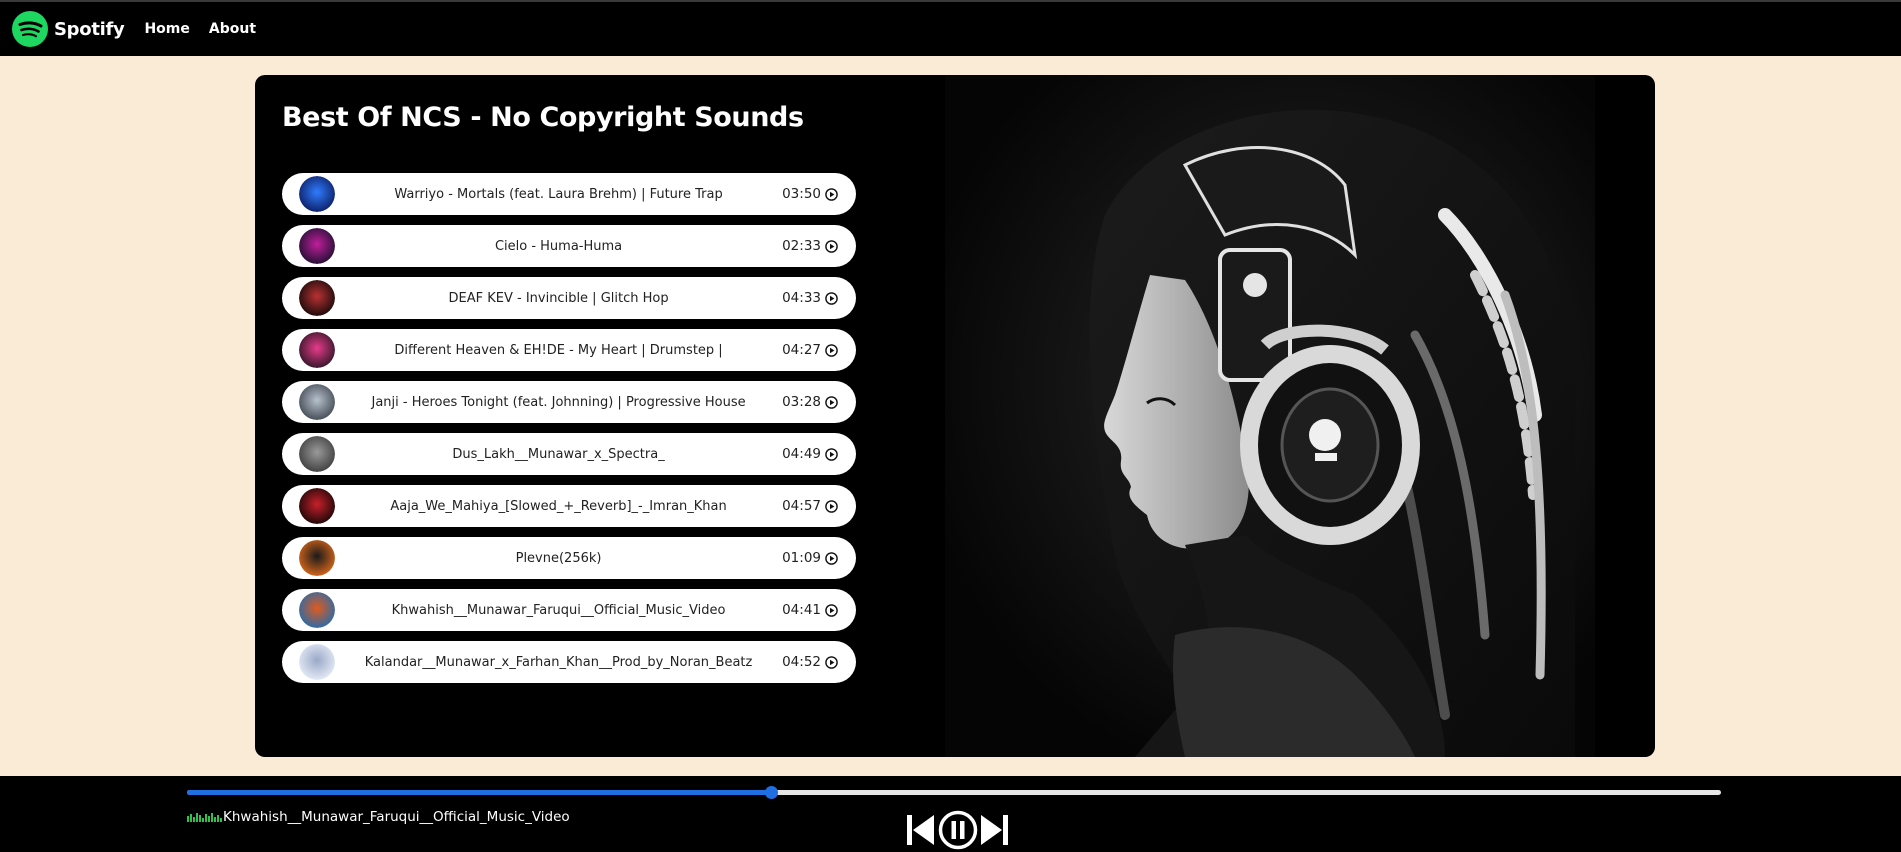 The height and width of the screenshot is (852, 1901). What do you see at coordinates (166, 29) in the screenshot?
I see `nav-link-home: Home` at bounding box center [166, 29].